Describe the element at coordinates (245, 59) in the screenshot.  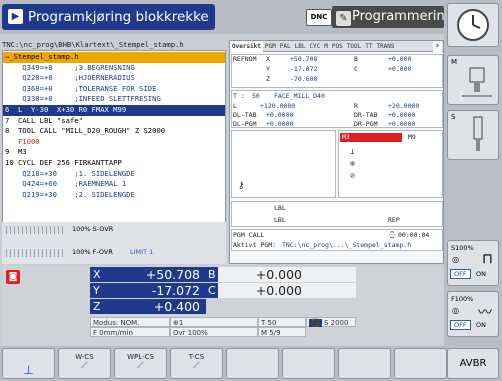
I see `refnom-label: REFNOM` at that location.